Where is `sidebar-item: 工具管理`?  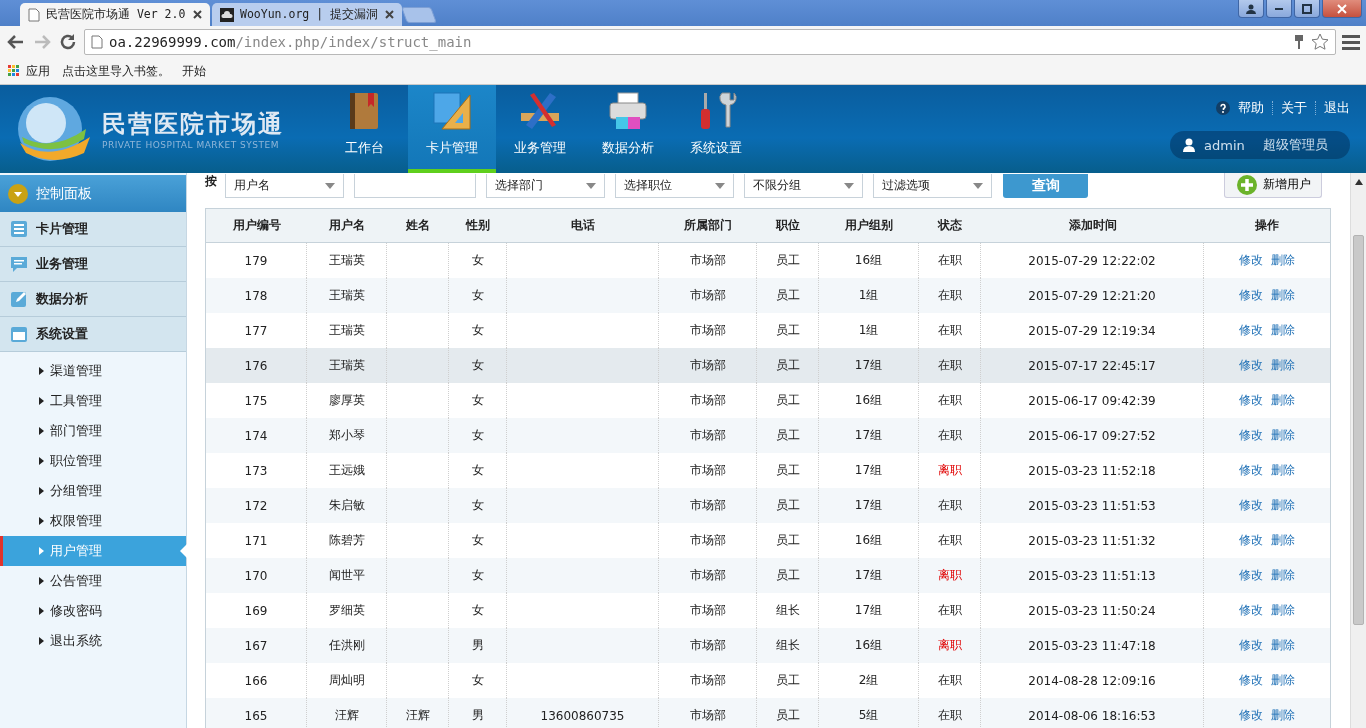 sidebar-item: 工具管理 is located at coordinates (93, 401).